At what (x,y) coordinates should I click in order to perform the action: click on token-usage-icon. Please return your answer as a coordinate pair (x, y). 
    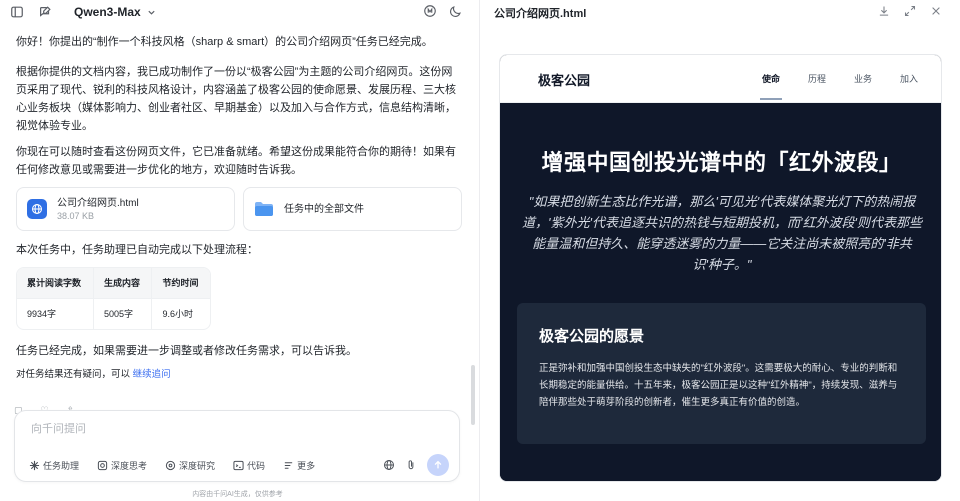
    Looking at the image, I should click on (430, 11).